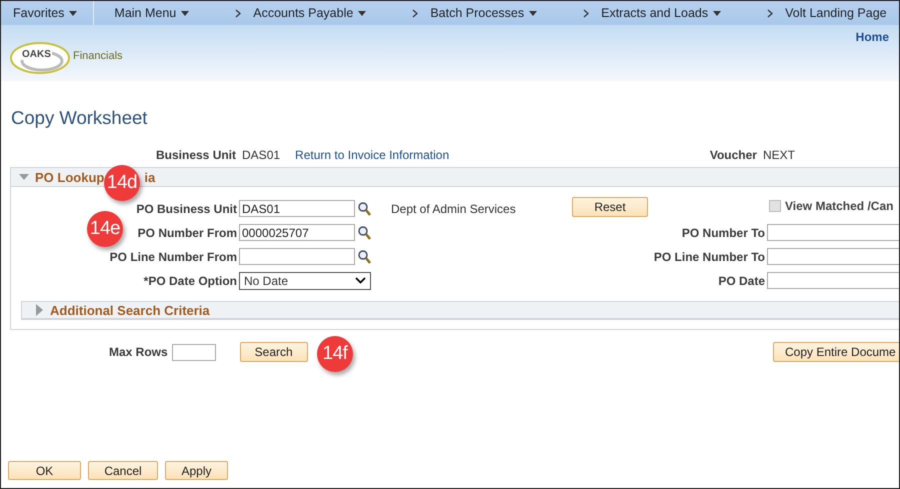 The height and width of the screenshot is (489, 900). What do you see at coordinates (45, 13) in the screenshot?
I see `nav-menu: Favorites` at bounding box center [45, 13].